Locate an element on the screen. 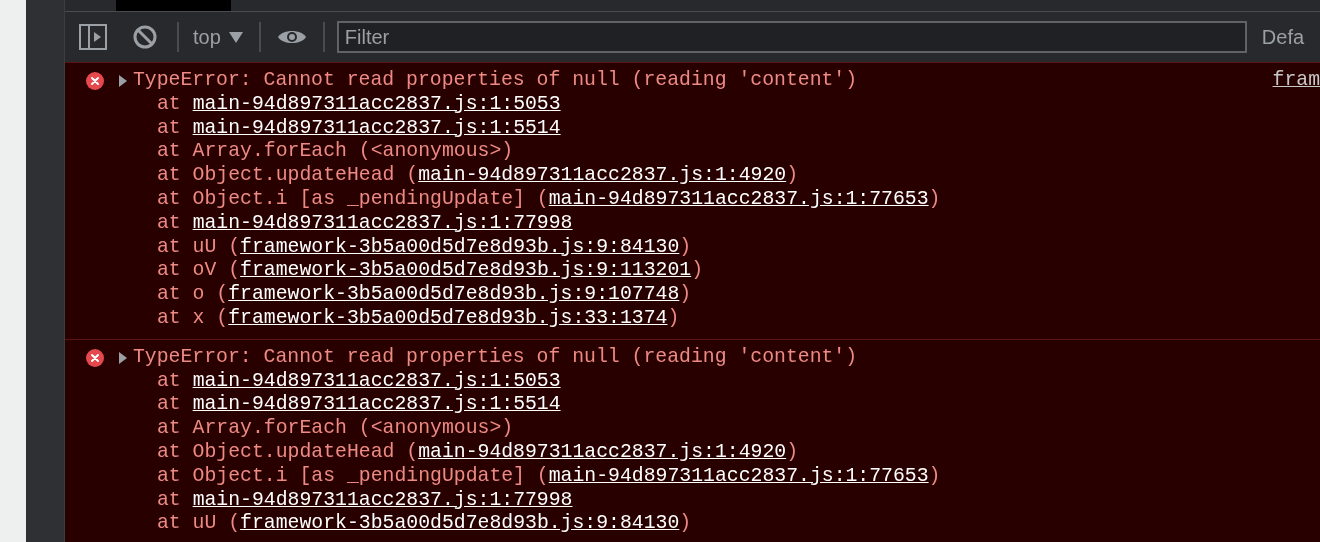 Image resolution: width=1320 pixels, height=542 pixels. sidebar-toggle-icon is located at coordinates (93, 37).